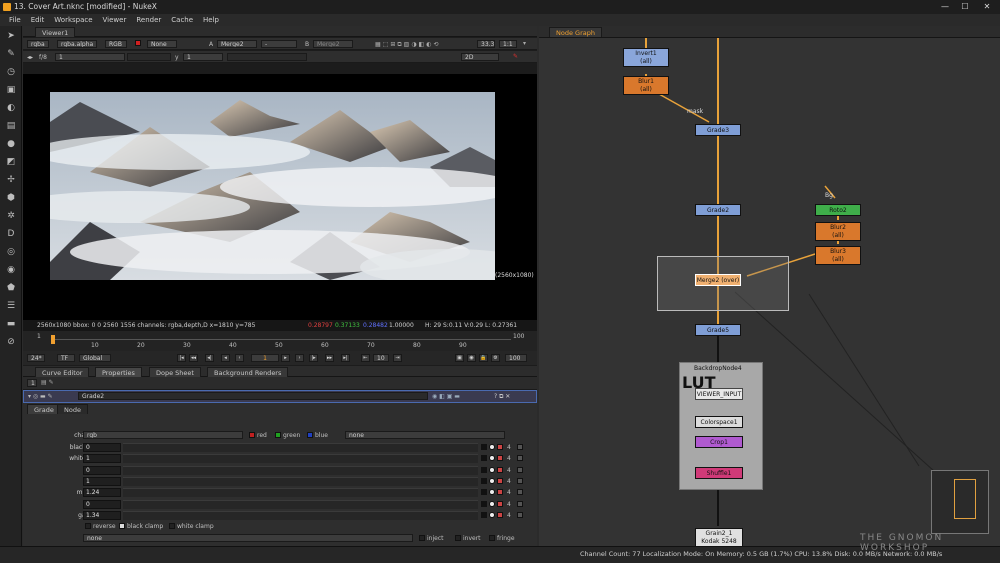  Describe the element at coordinates (333, 44) in the screenshot. I see `input-b-dropdown: Merge2` at that location.